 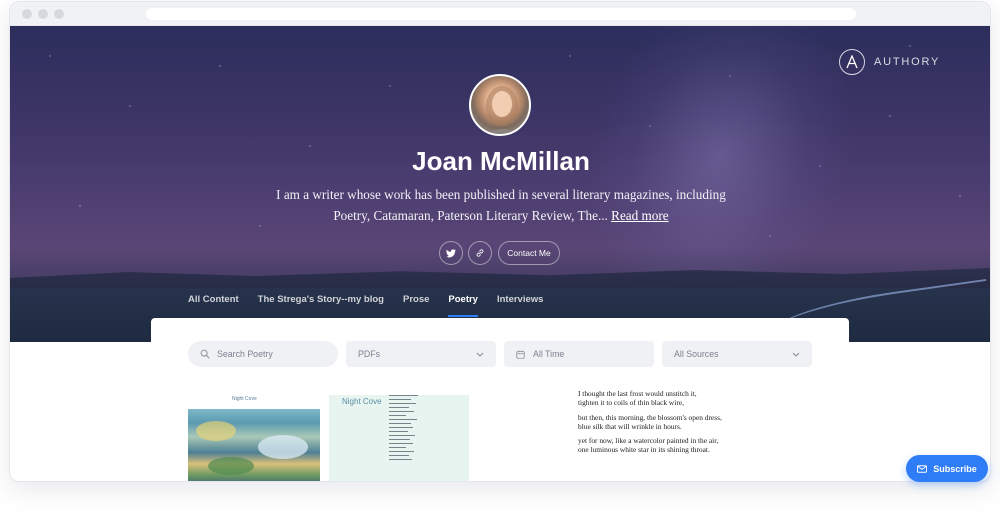 What do you see at coordinates (362, 401) in the screenshot?
I see `pdf-preview-title: Night Cove` at bounding box center [362, 401].